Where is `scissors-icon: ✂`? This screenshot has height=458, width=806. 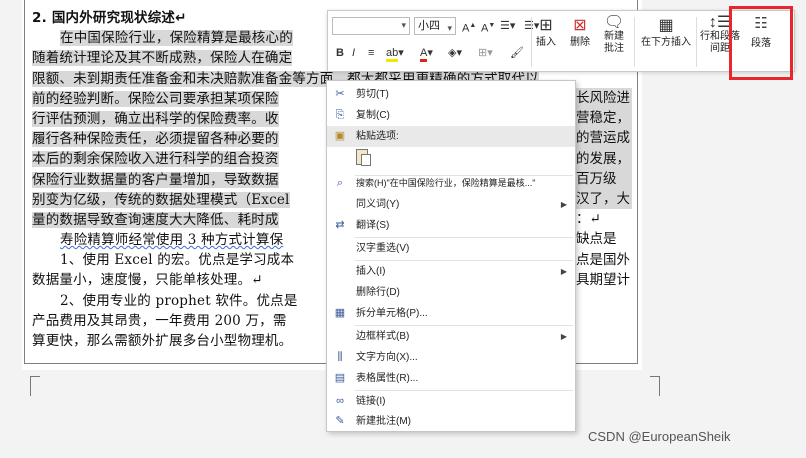 scissors-icon: ✂ is located at coordinates (340, 94).